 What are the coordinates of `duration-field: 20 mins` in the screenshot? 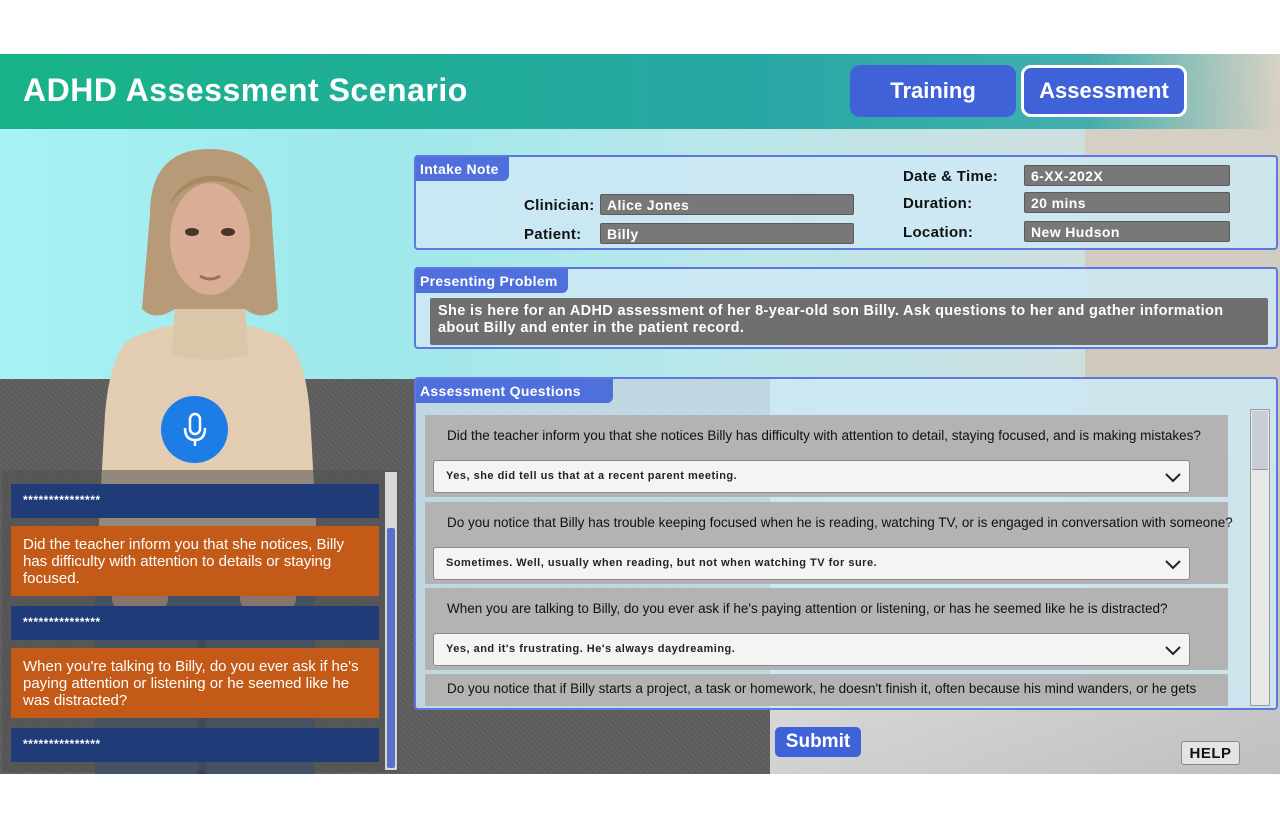 It's located at (1127, 202).